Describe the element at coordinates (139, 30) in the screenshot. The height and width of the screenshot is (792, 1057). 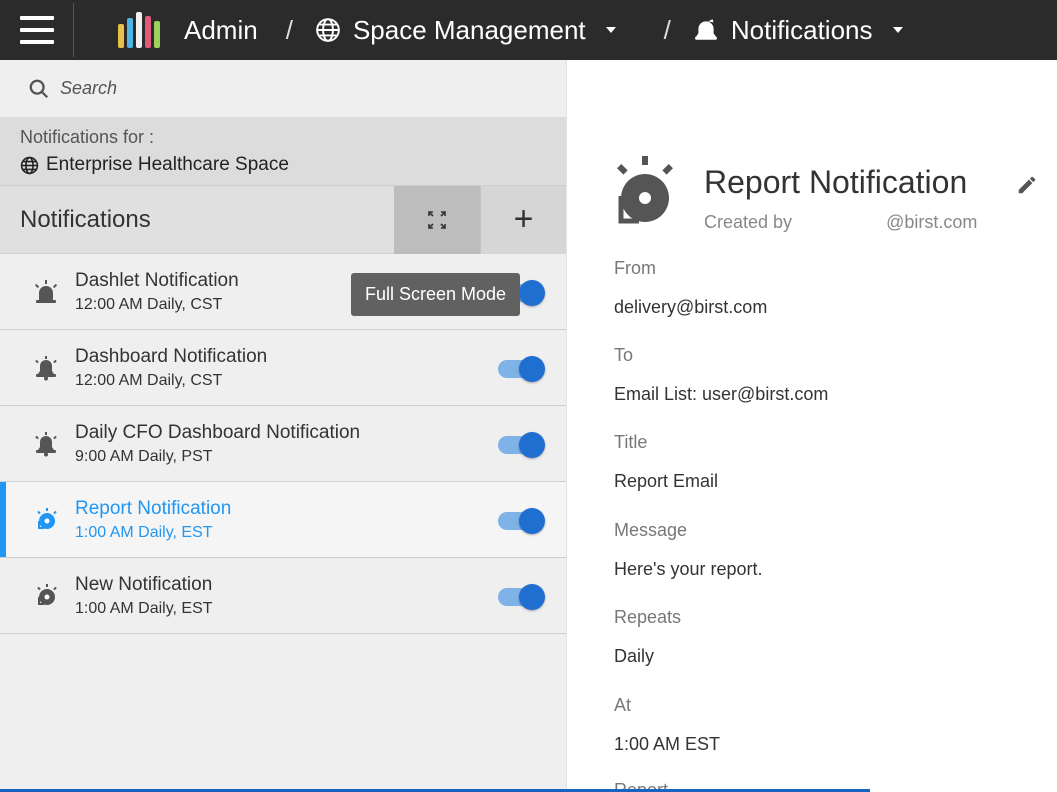
I see `birst-logo-icon` at that location.